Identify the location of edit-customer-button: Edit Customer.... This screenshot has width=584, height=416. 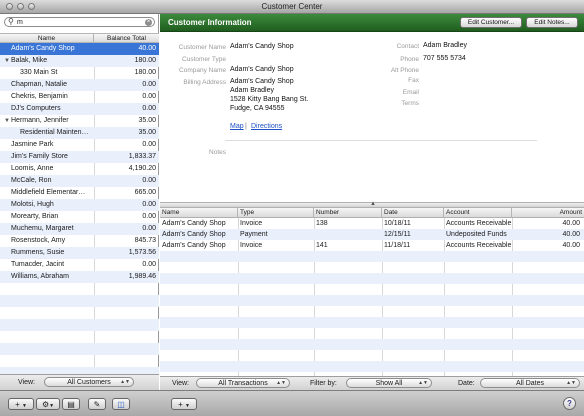
(491, 22).